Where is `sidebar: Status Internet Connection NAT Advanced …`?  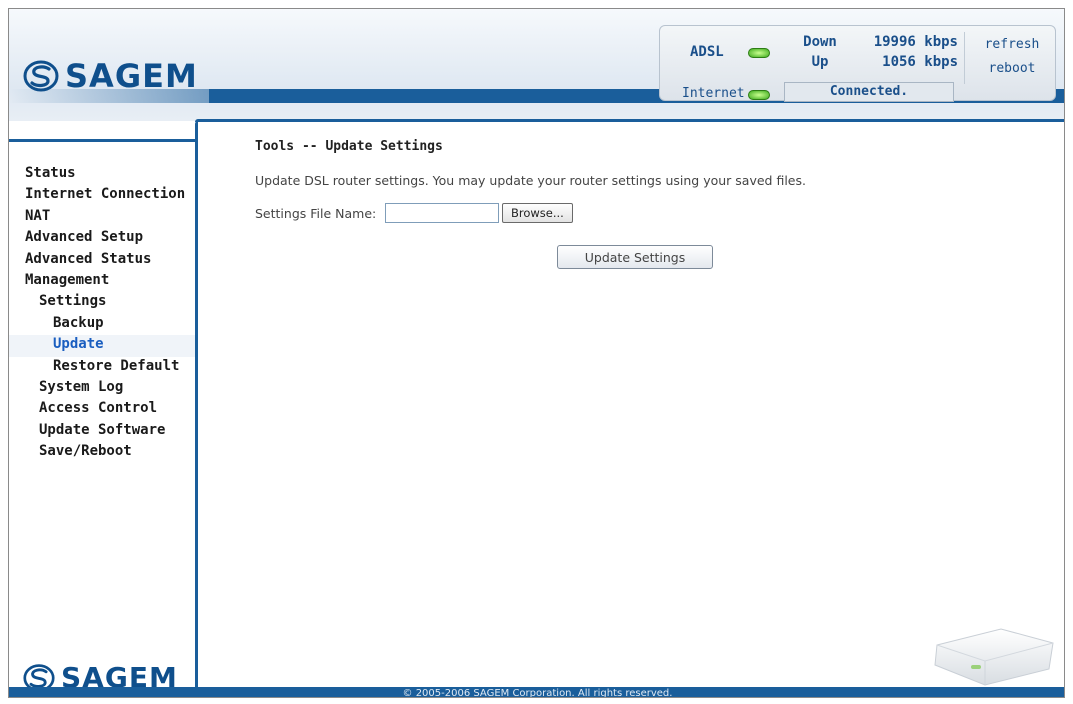
sidebar: Status Internet Connection NAT Advanced … is located at coordinates (103, 409).